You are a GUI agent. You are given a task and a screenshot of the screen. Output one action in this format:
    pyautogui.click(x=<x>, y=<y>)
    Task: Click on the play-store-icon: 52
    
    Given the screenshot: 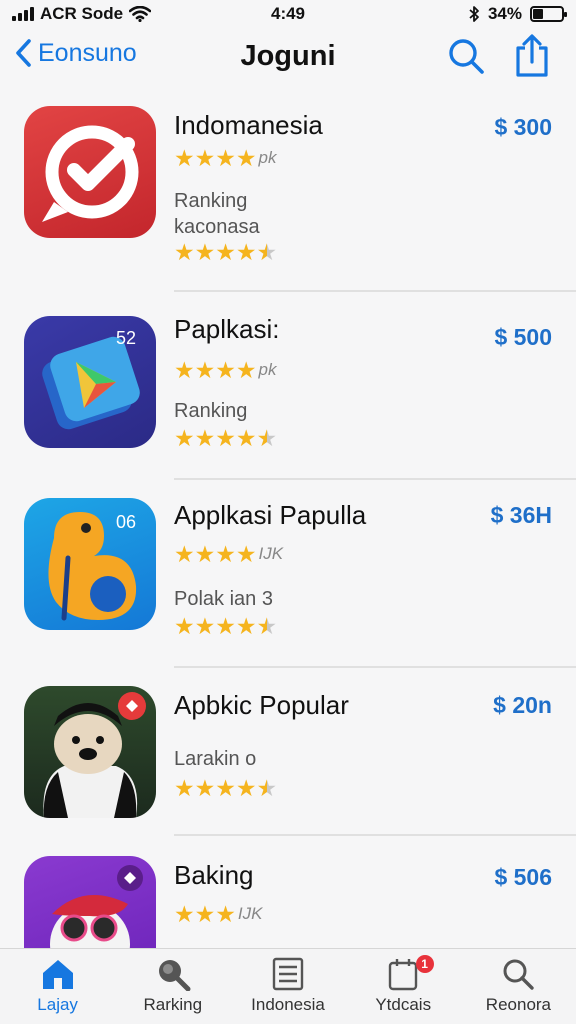 What is the action you would take?
    pyautogui.click(x=90, y=382)
    